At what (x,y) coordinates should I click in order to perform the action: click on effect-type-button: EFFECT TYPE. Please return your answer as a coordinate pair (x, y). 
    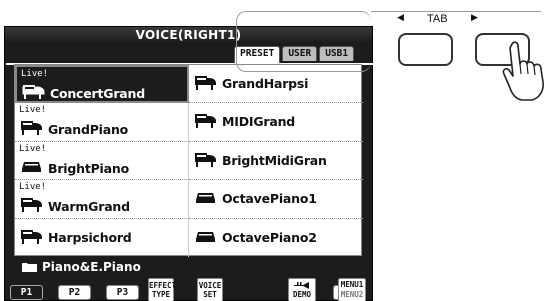
    Looking at the image, I should click on (162, 289).